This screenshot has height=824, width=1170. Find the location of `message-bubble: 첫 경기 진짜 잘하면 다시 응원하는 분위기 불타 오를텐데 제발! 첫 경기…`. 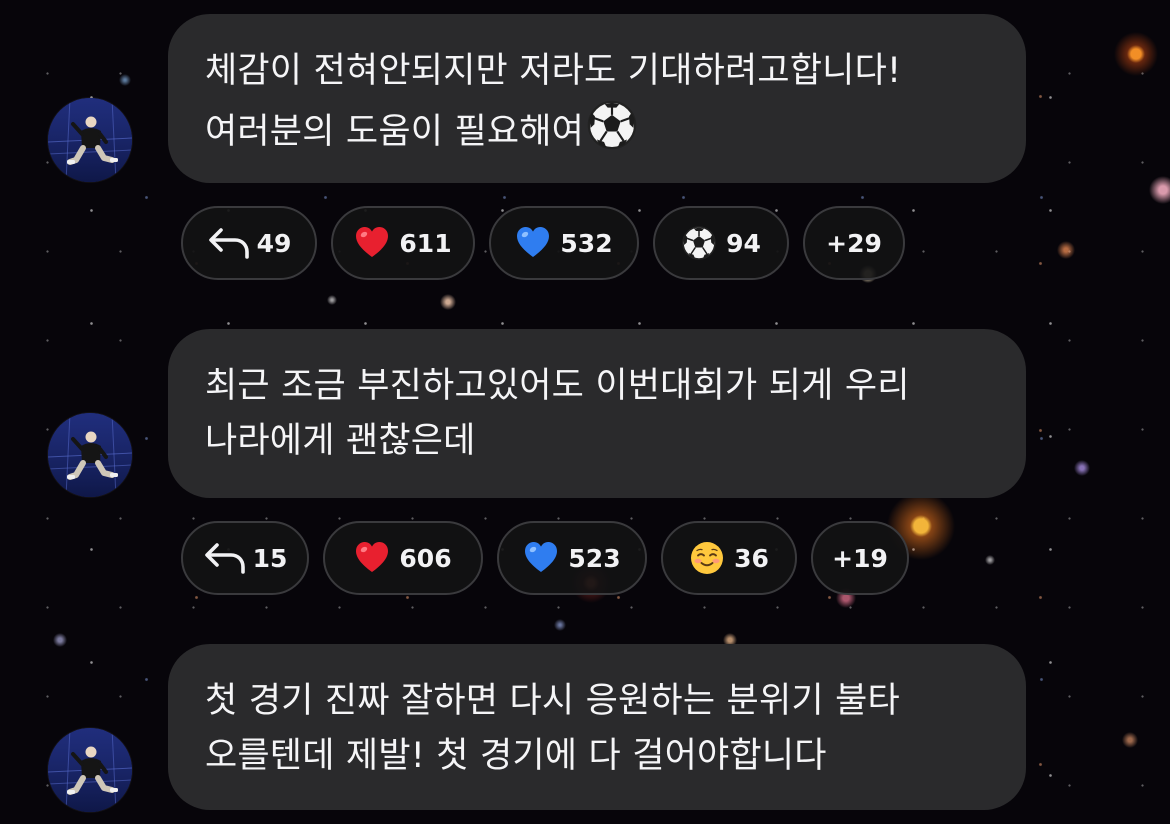

message-bubble: 첫 경기 진짜 잘하면 다시 응원하는 분위기 불타 오를텐데 제발! 첫 경기… is located at coordinates (597, 727).